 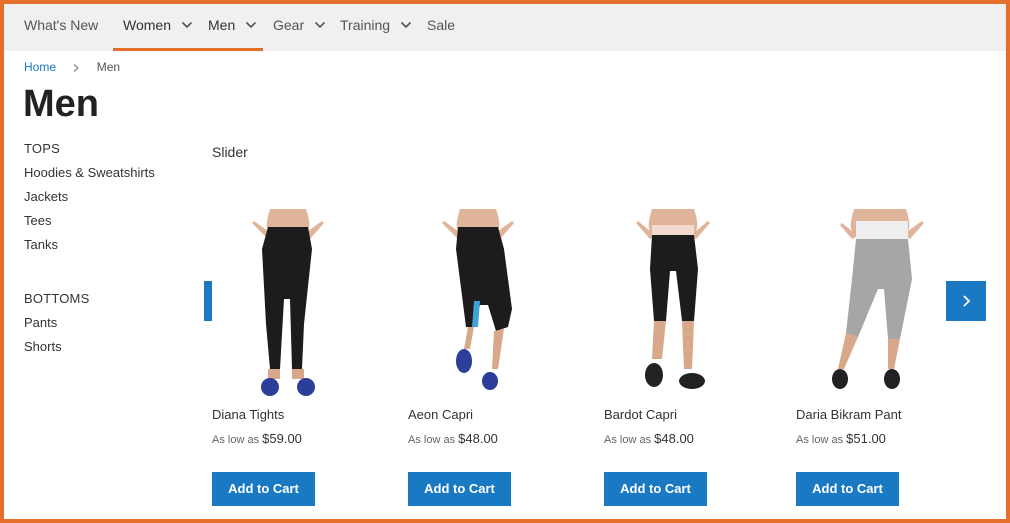 What do you see at coordinates (292, 416) in the screenshot?
I see `product-name: Diana Tights` at bounding box center [292, 416].